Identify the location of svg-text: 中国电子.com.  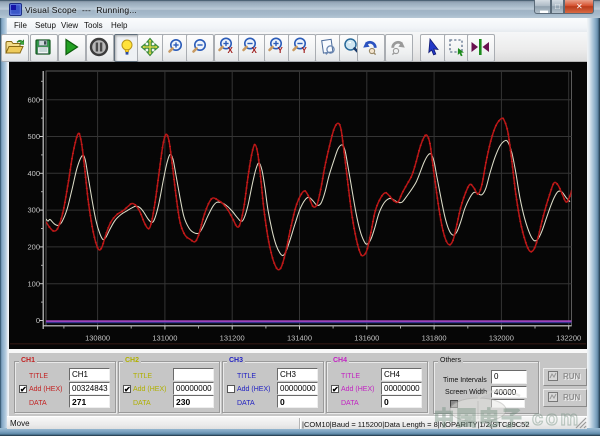
(507, 418).